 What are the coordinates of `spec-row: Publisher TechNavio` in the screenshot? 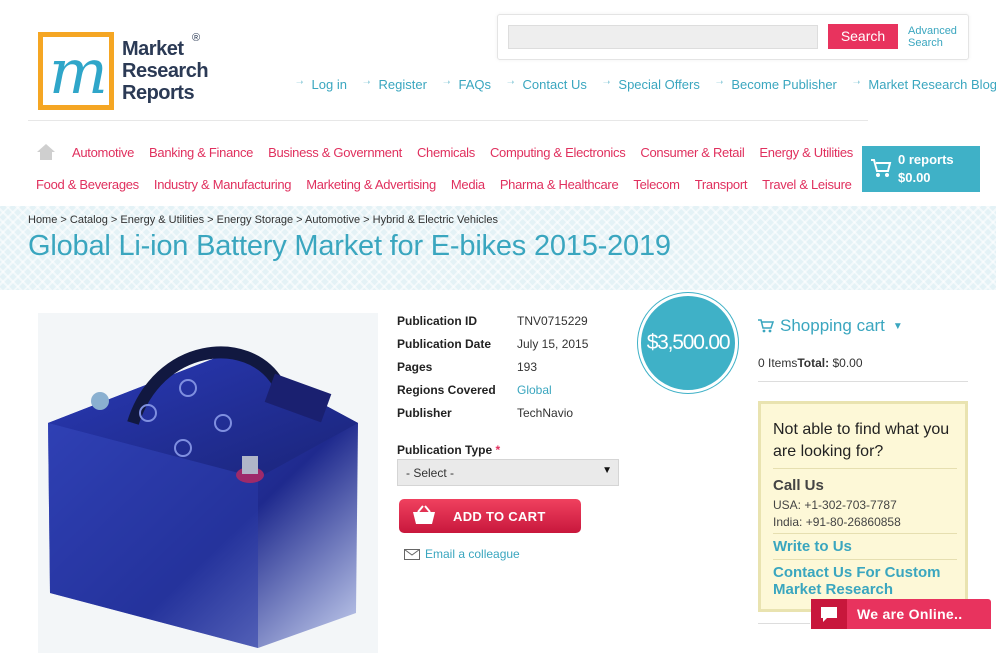 It's located at (492, 417).